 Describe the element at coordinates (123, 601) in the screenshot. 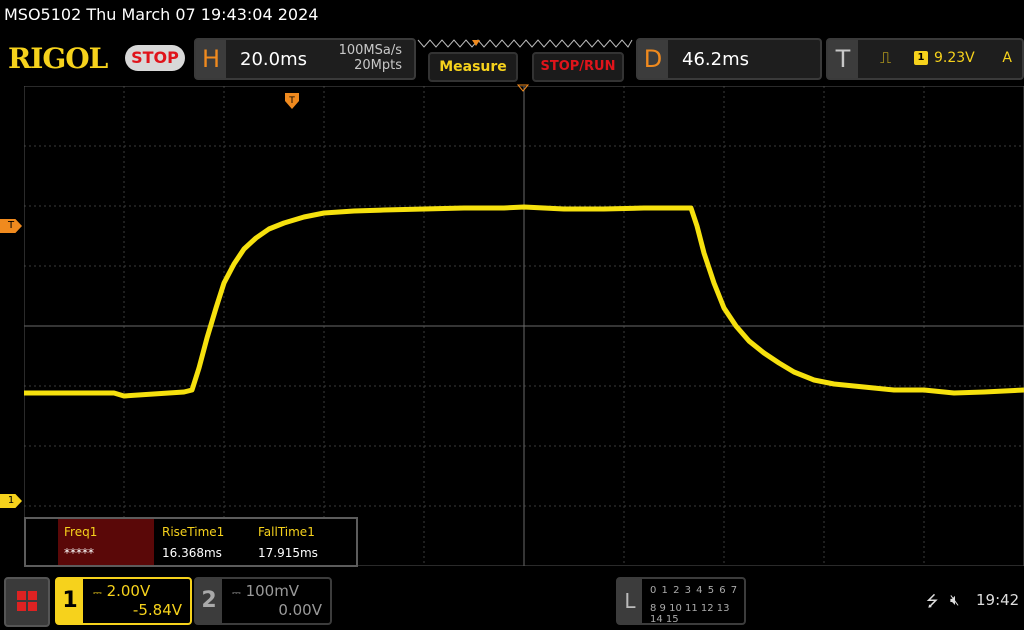

I see `channel-1-panel: 1 ⎓ 2.00V -5.84V` at that location.